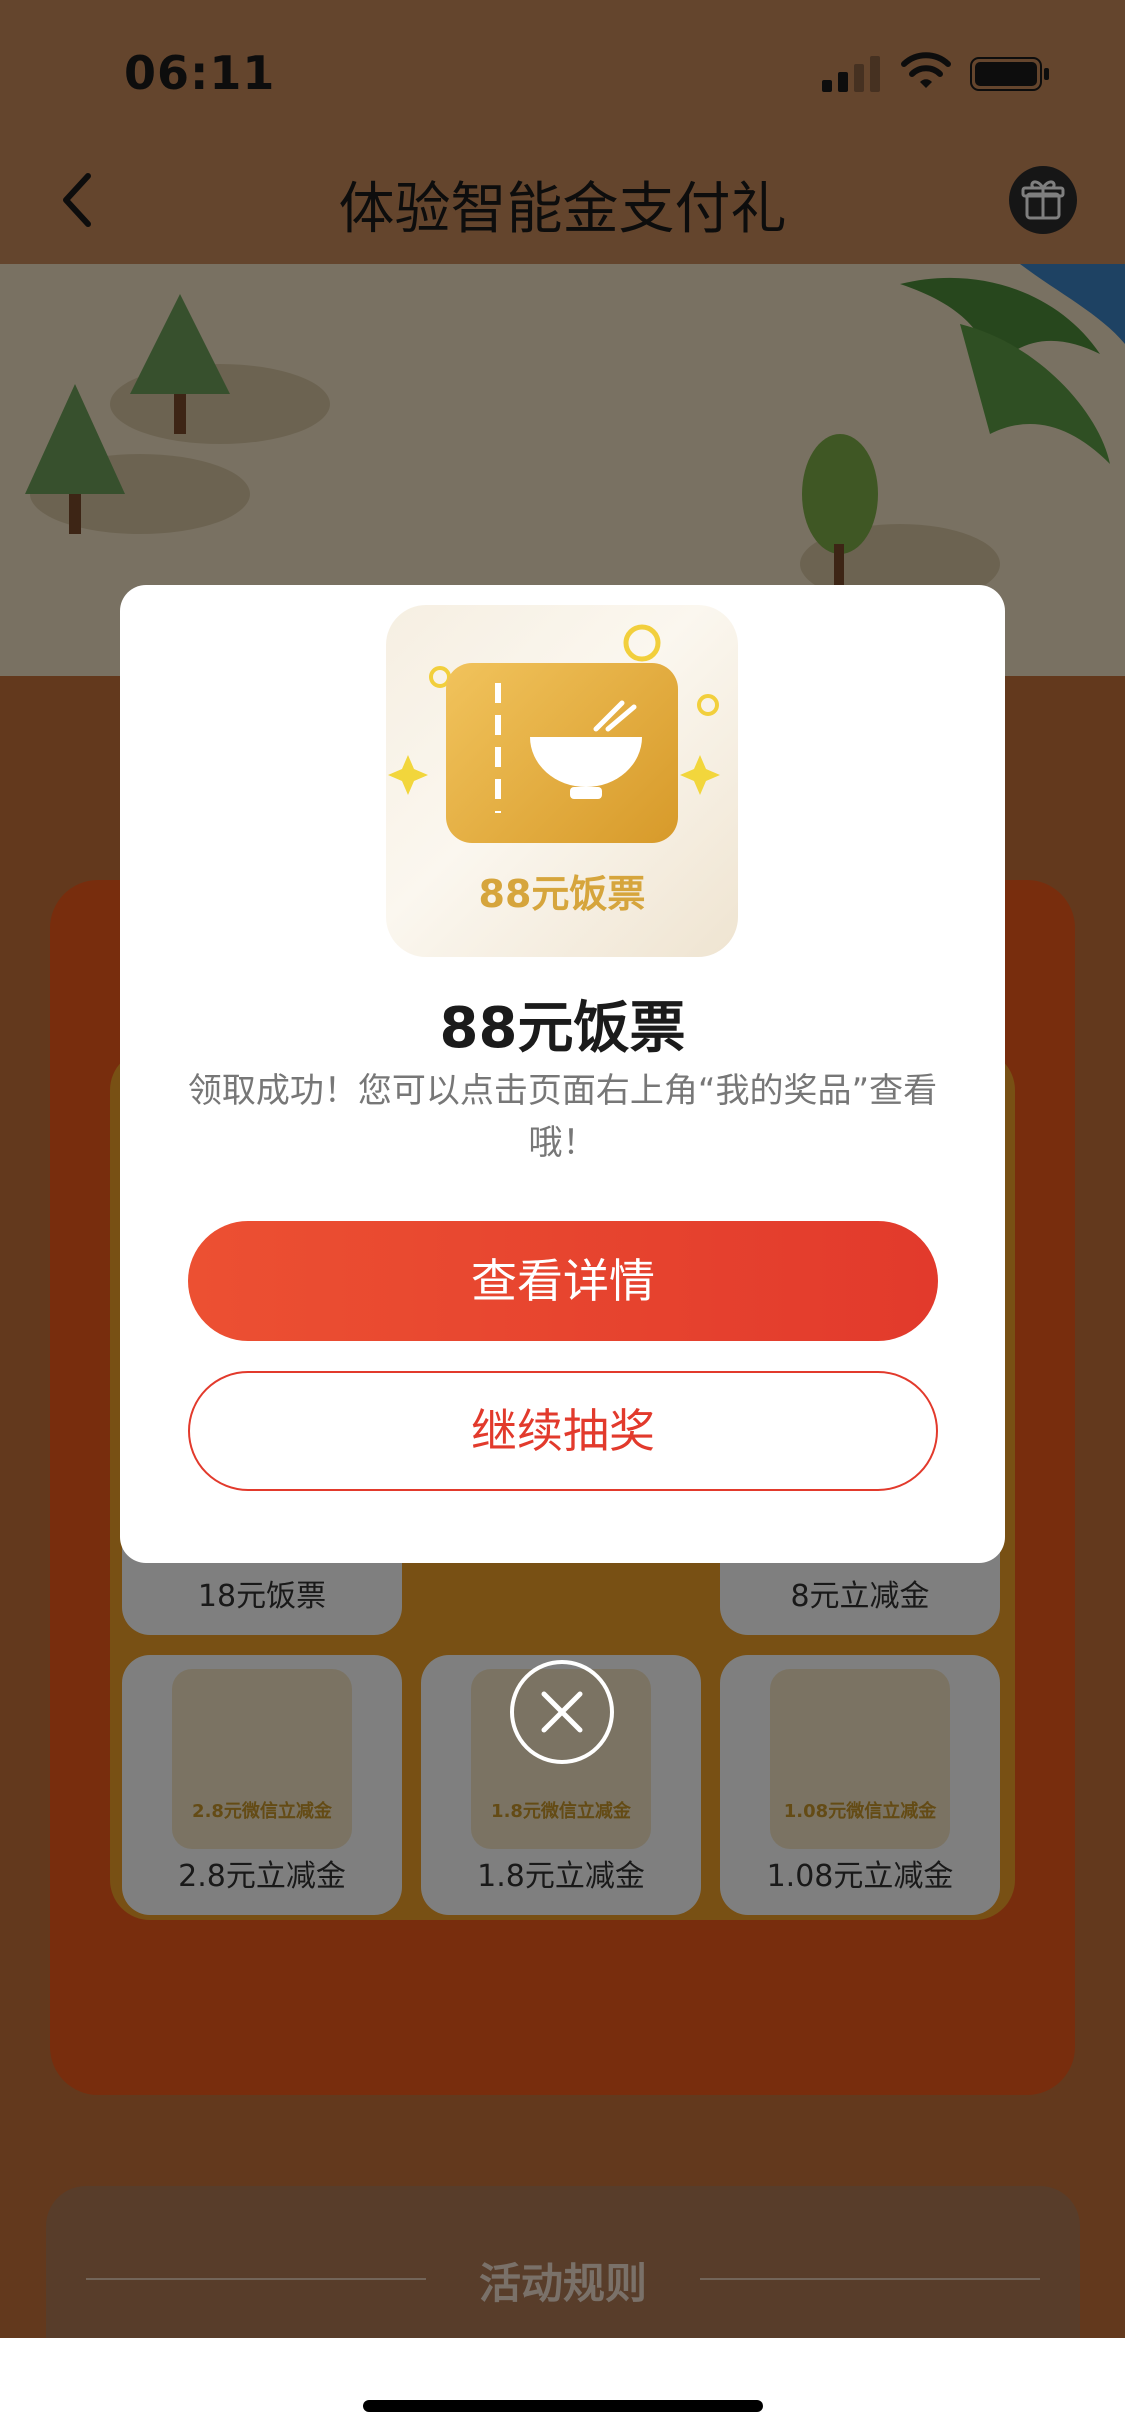  I want to click on close-icon, so click(562, 1712).